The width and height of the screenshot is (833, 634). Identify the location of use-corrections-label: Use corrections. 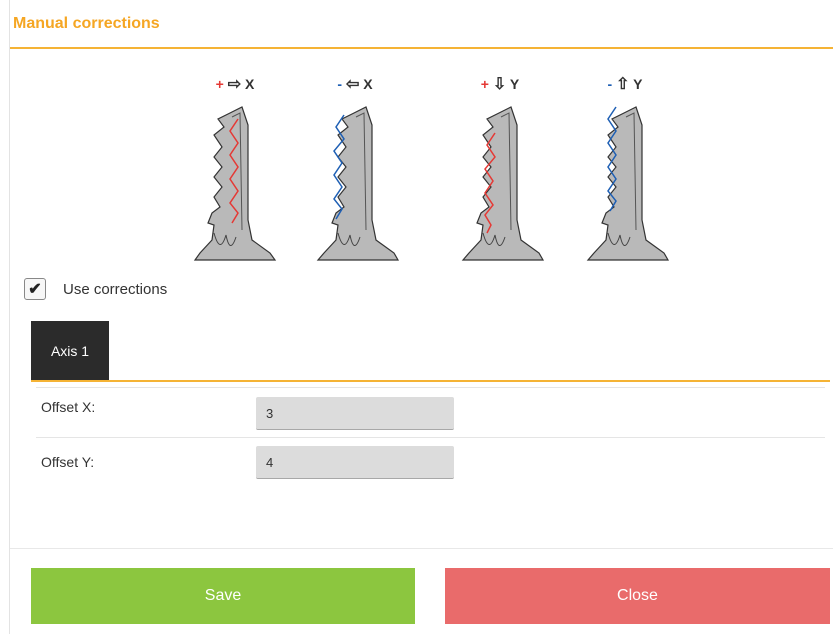
(115, 289).